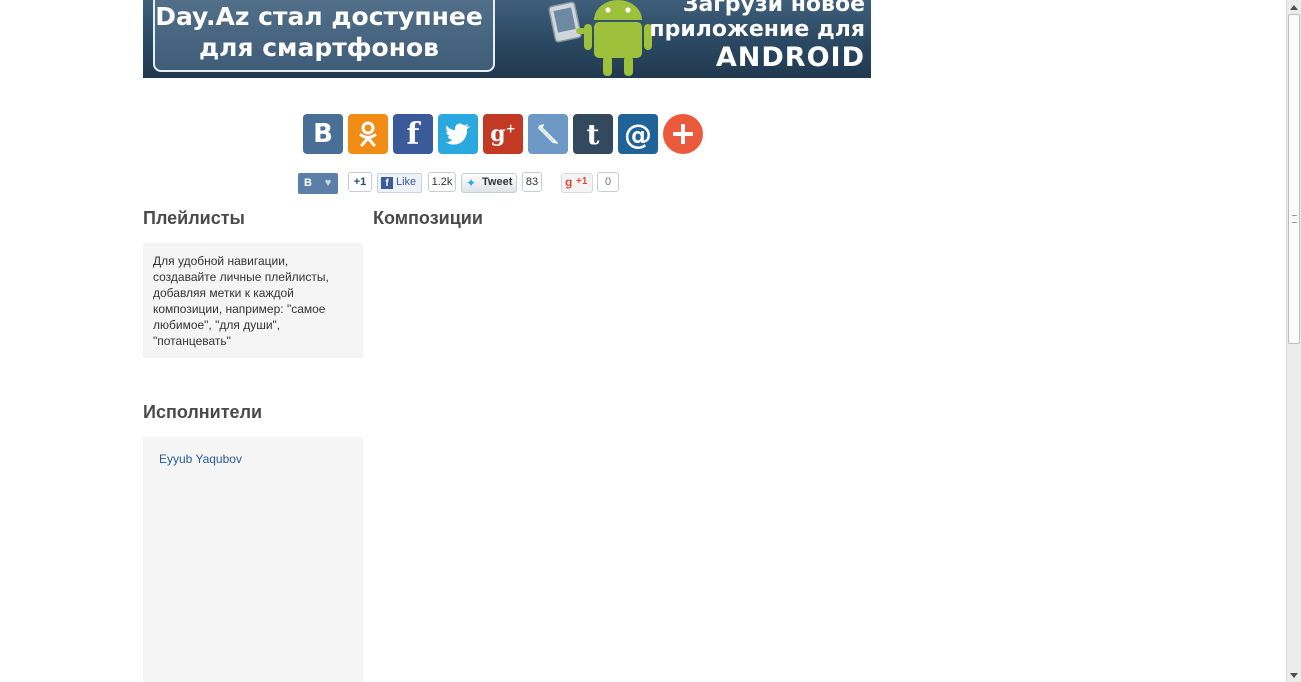 Image resolution: width=1301 pixels, height=682 pixels. I want to click on google-g-icon: g, so click(569, 182).